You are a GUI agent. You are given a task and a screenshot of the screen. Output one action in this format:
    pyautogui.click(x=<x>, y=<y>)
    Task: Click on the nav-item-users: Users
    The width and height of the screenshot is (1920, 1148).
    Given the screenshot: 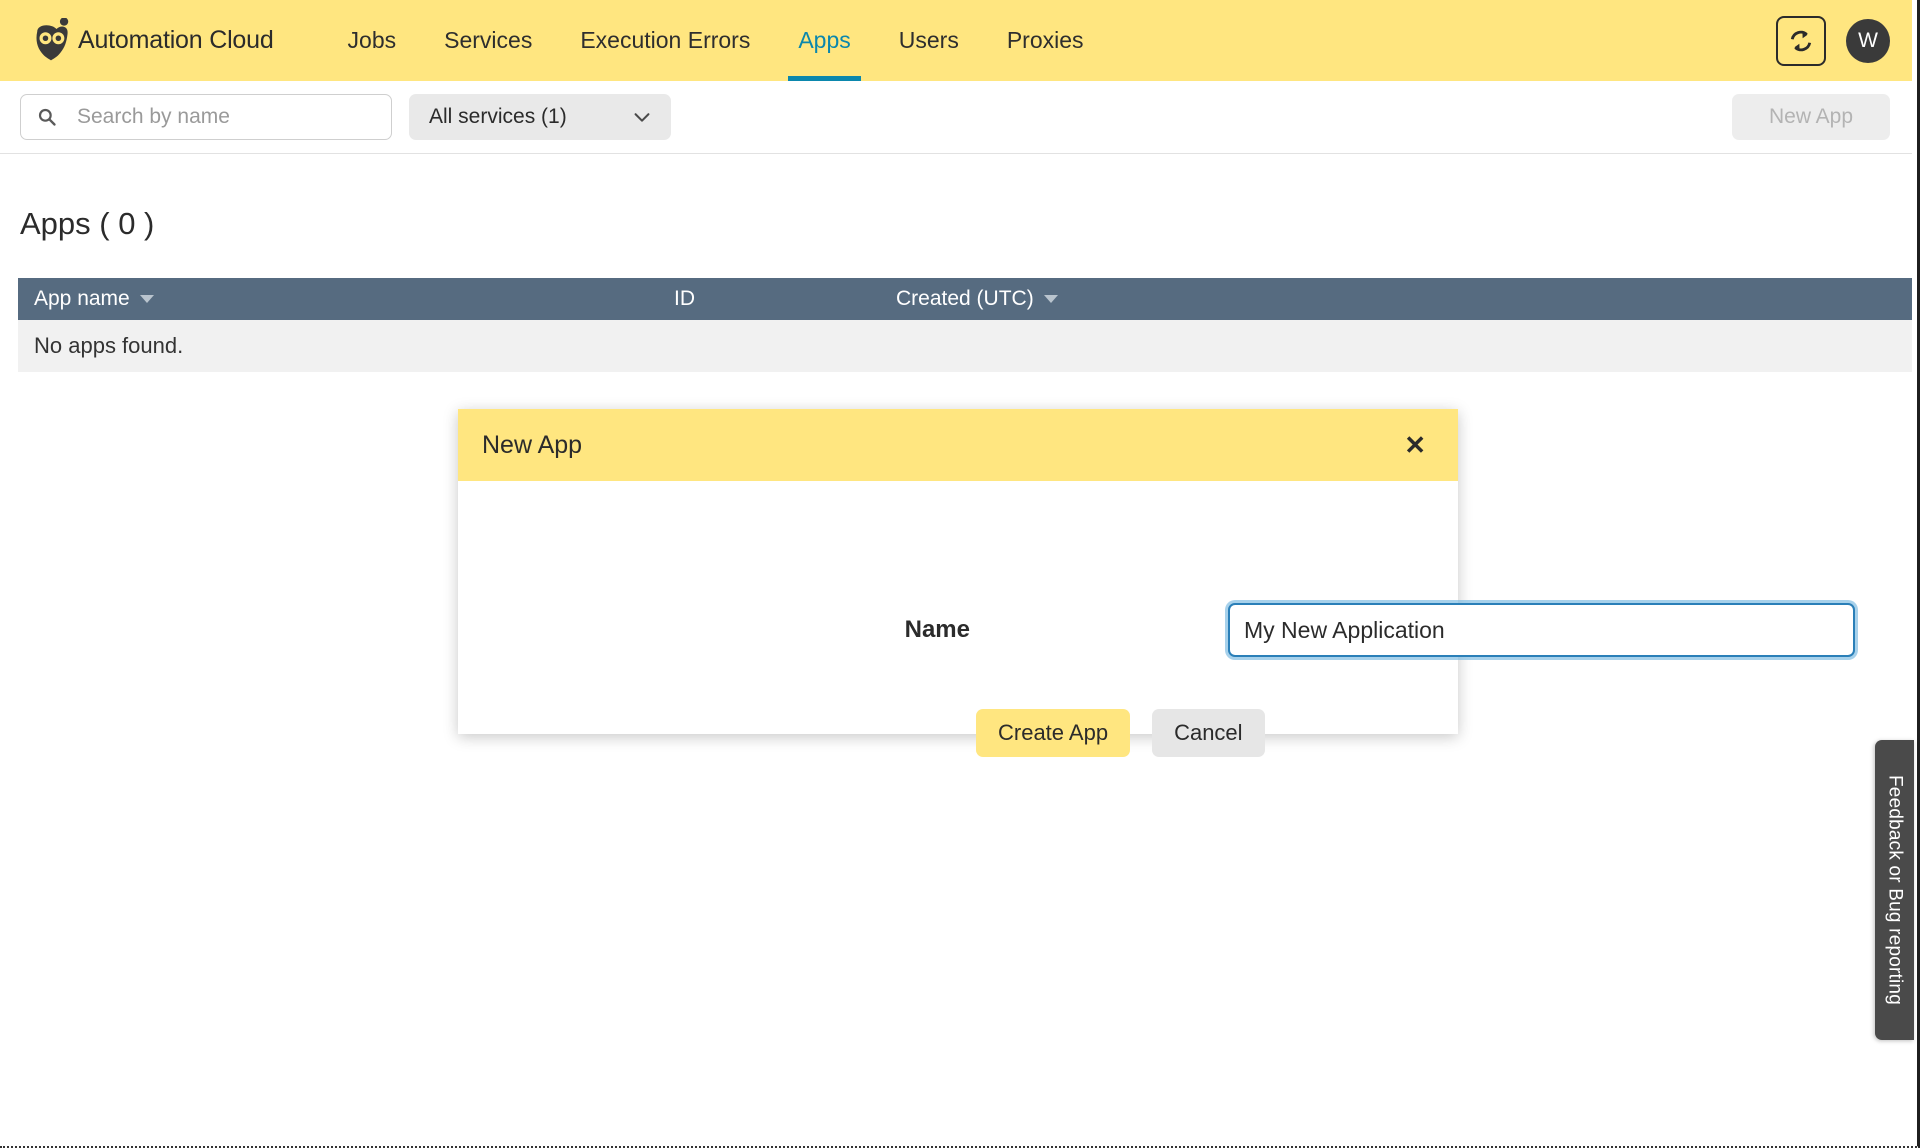 What is the action you would take?
    pyautogui.click(x=929, y=40)
    